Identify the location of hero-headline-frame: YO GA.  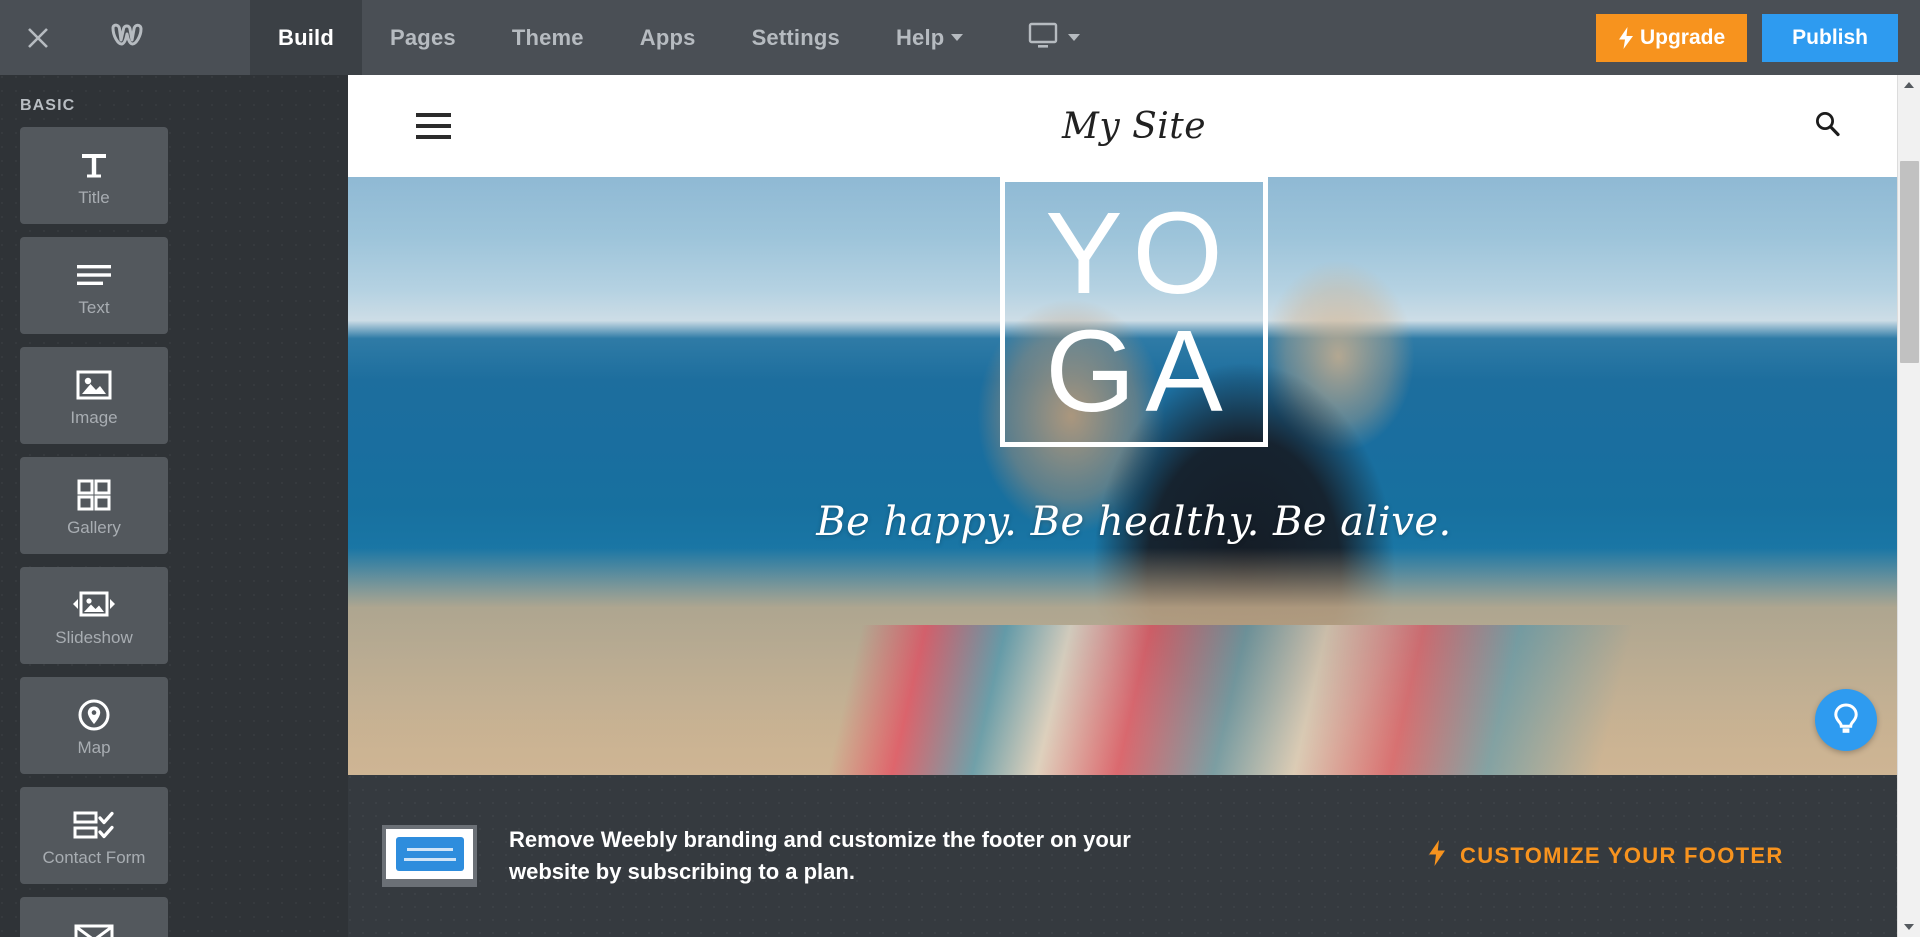
(1134, 312).